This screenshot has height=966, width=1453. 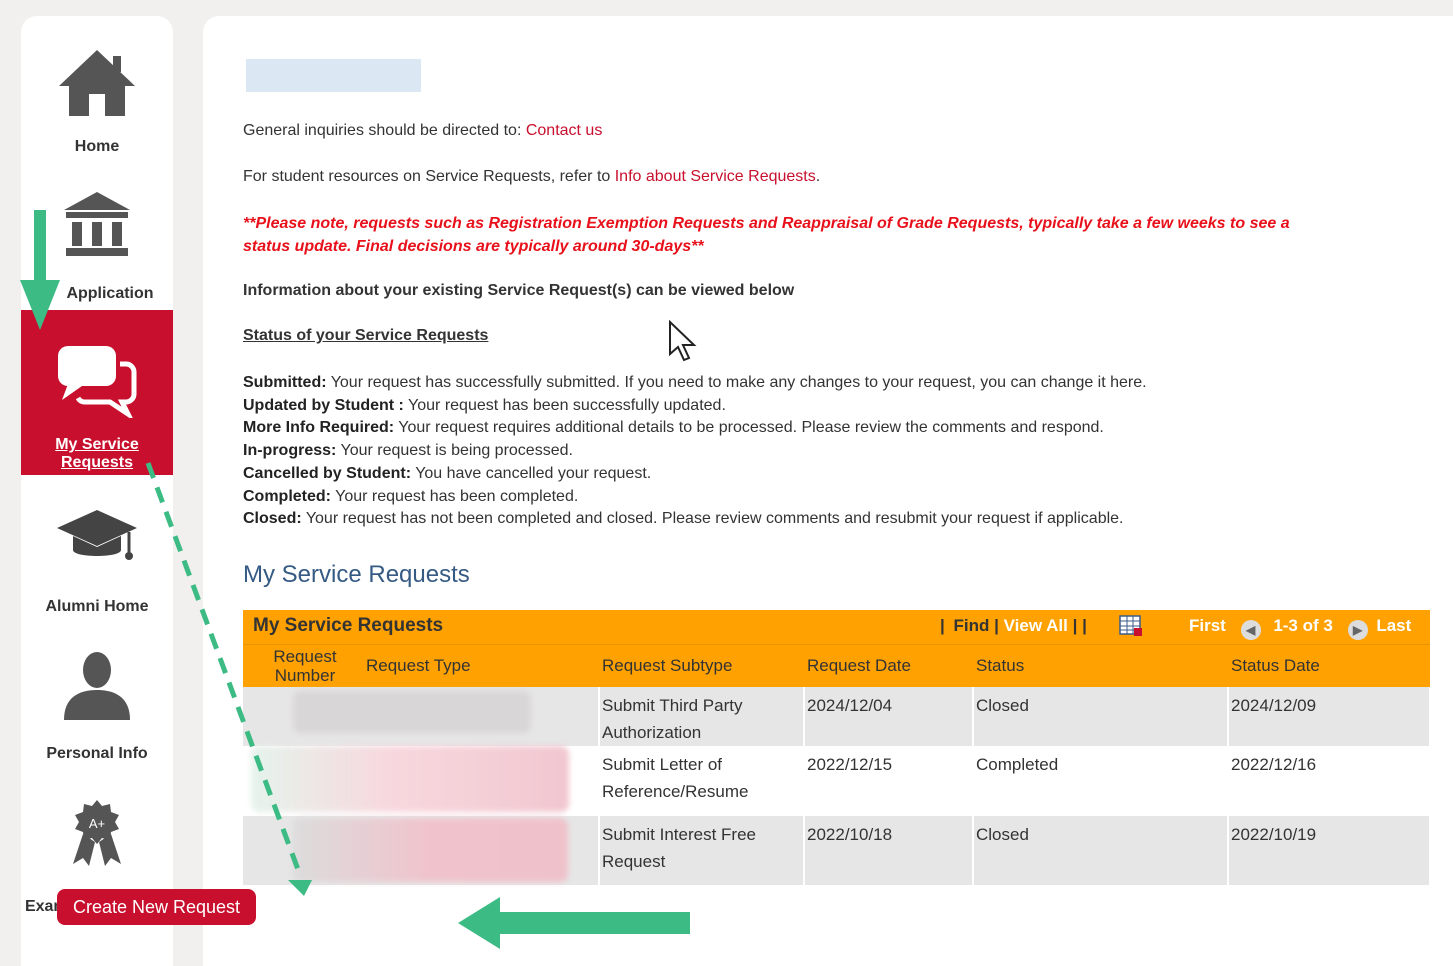 I want to click on request-date-cell: 2024/12/04, so click(x=889, y=716).